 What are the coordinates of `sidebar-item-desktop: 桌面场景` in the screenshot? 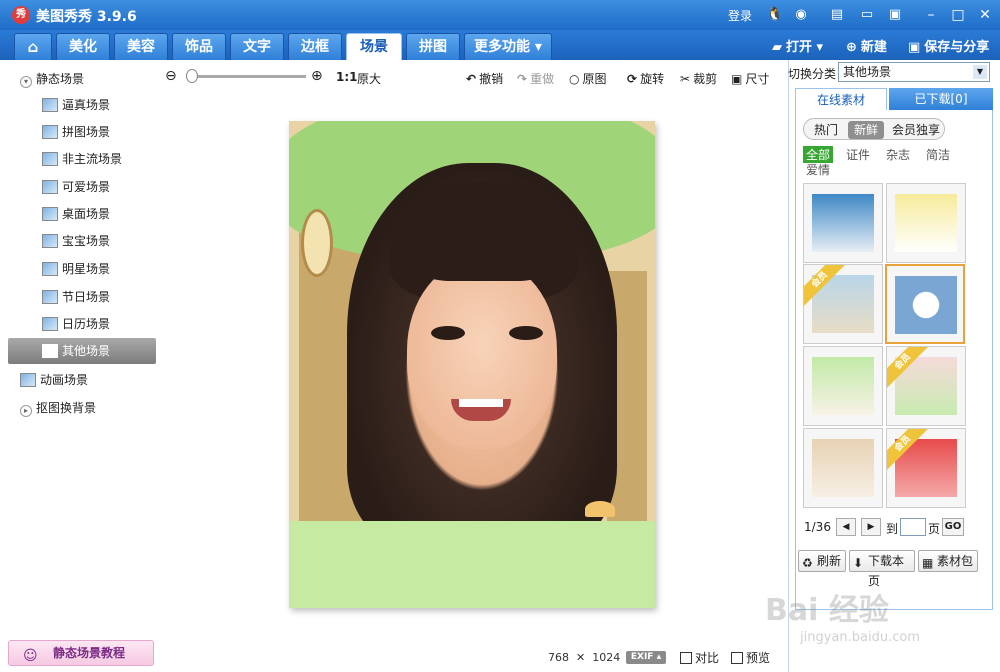 It's located at (76, 214).